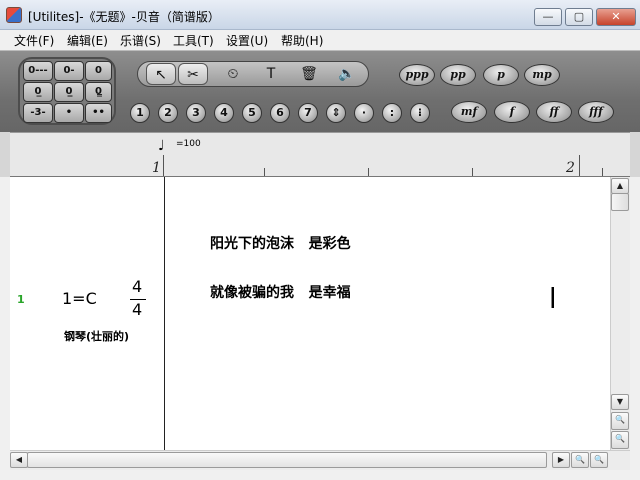 The image size is (640, 480). I want to click on keypad-triplet: -3-, so click(38, 113).